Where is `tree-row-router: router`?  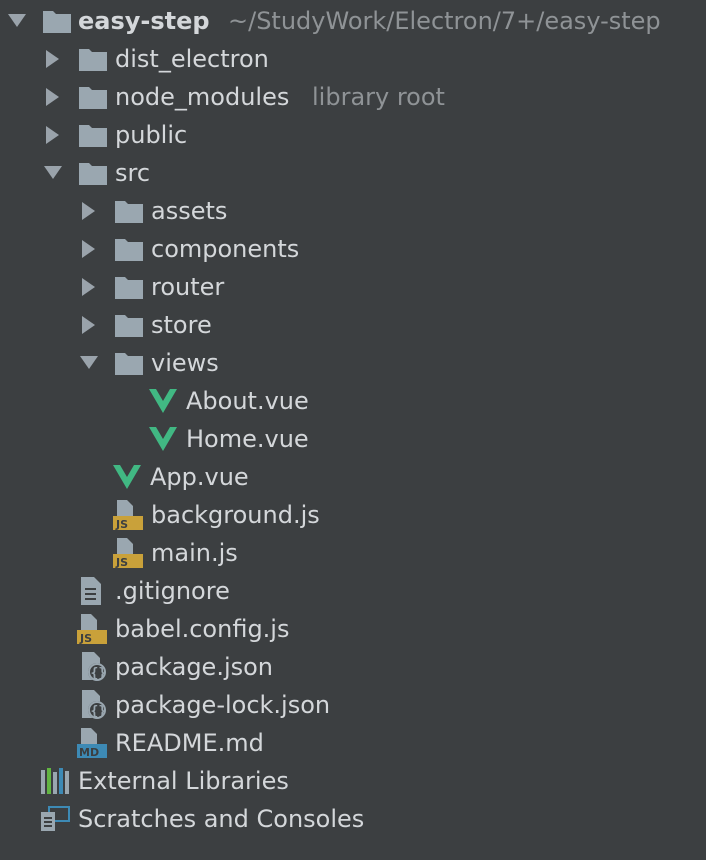 tree-row-router: router is located at coordinates (353, 287).